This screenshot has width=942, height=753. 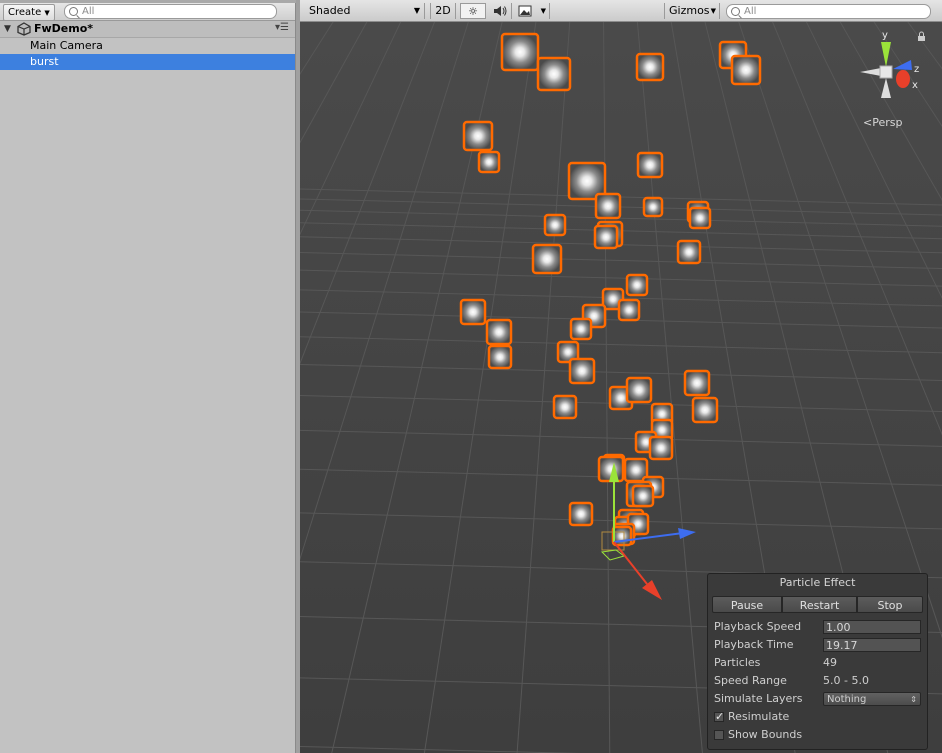 I want to click on simulate-layers-label: Simulate Layers, so click(x=758, y=698).